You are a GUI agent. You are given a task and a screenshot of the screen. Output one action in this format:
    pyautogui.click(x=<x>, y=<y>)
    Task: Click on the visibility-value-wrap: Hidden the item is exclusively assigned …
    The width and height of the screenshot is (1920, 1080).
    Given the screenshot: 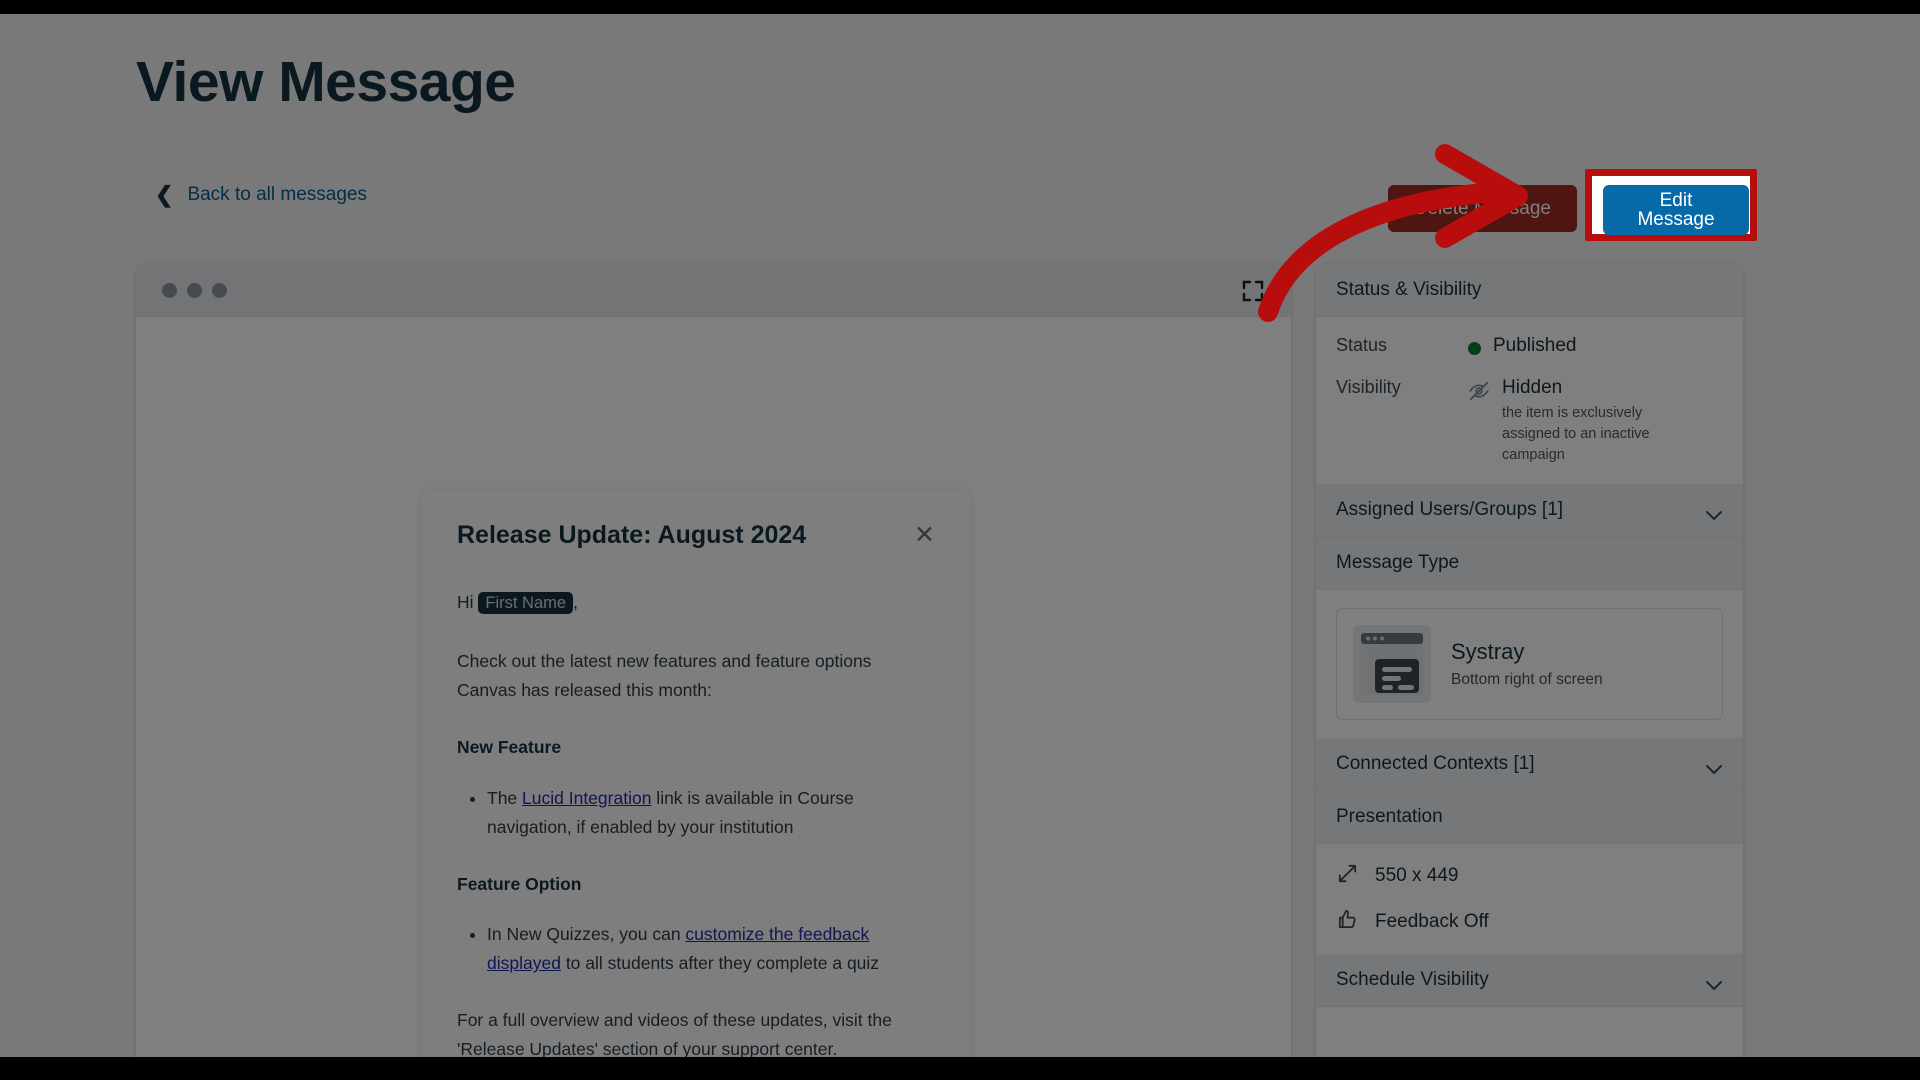 What is the action you would take?
    pyautogui.click(x=1572, y=421)
    